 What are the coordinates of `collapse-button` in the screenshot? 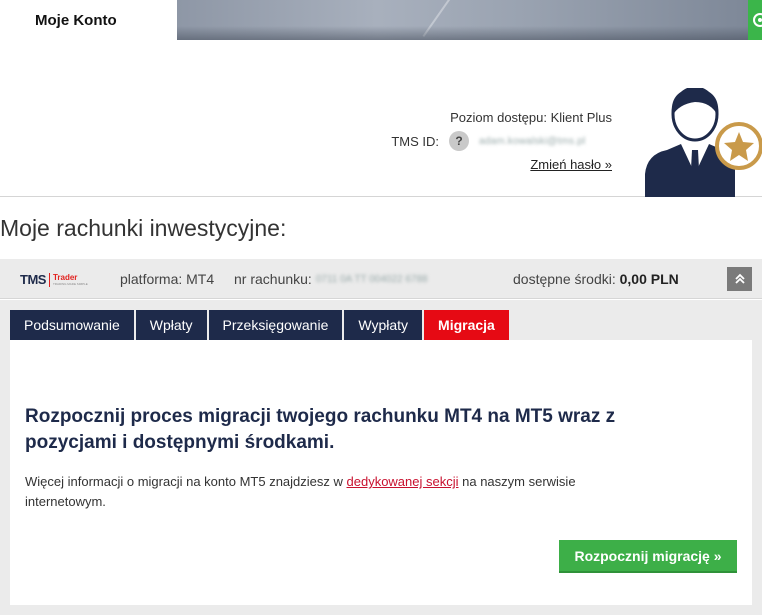 It's located at (739, 279).